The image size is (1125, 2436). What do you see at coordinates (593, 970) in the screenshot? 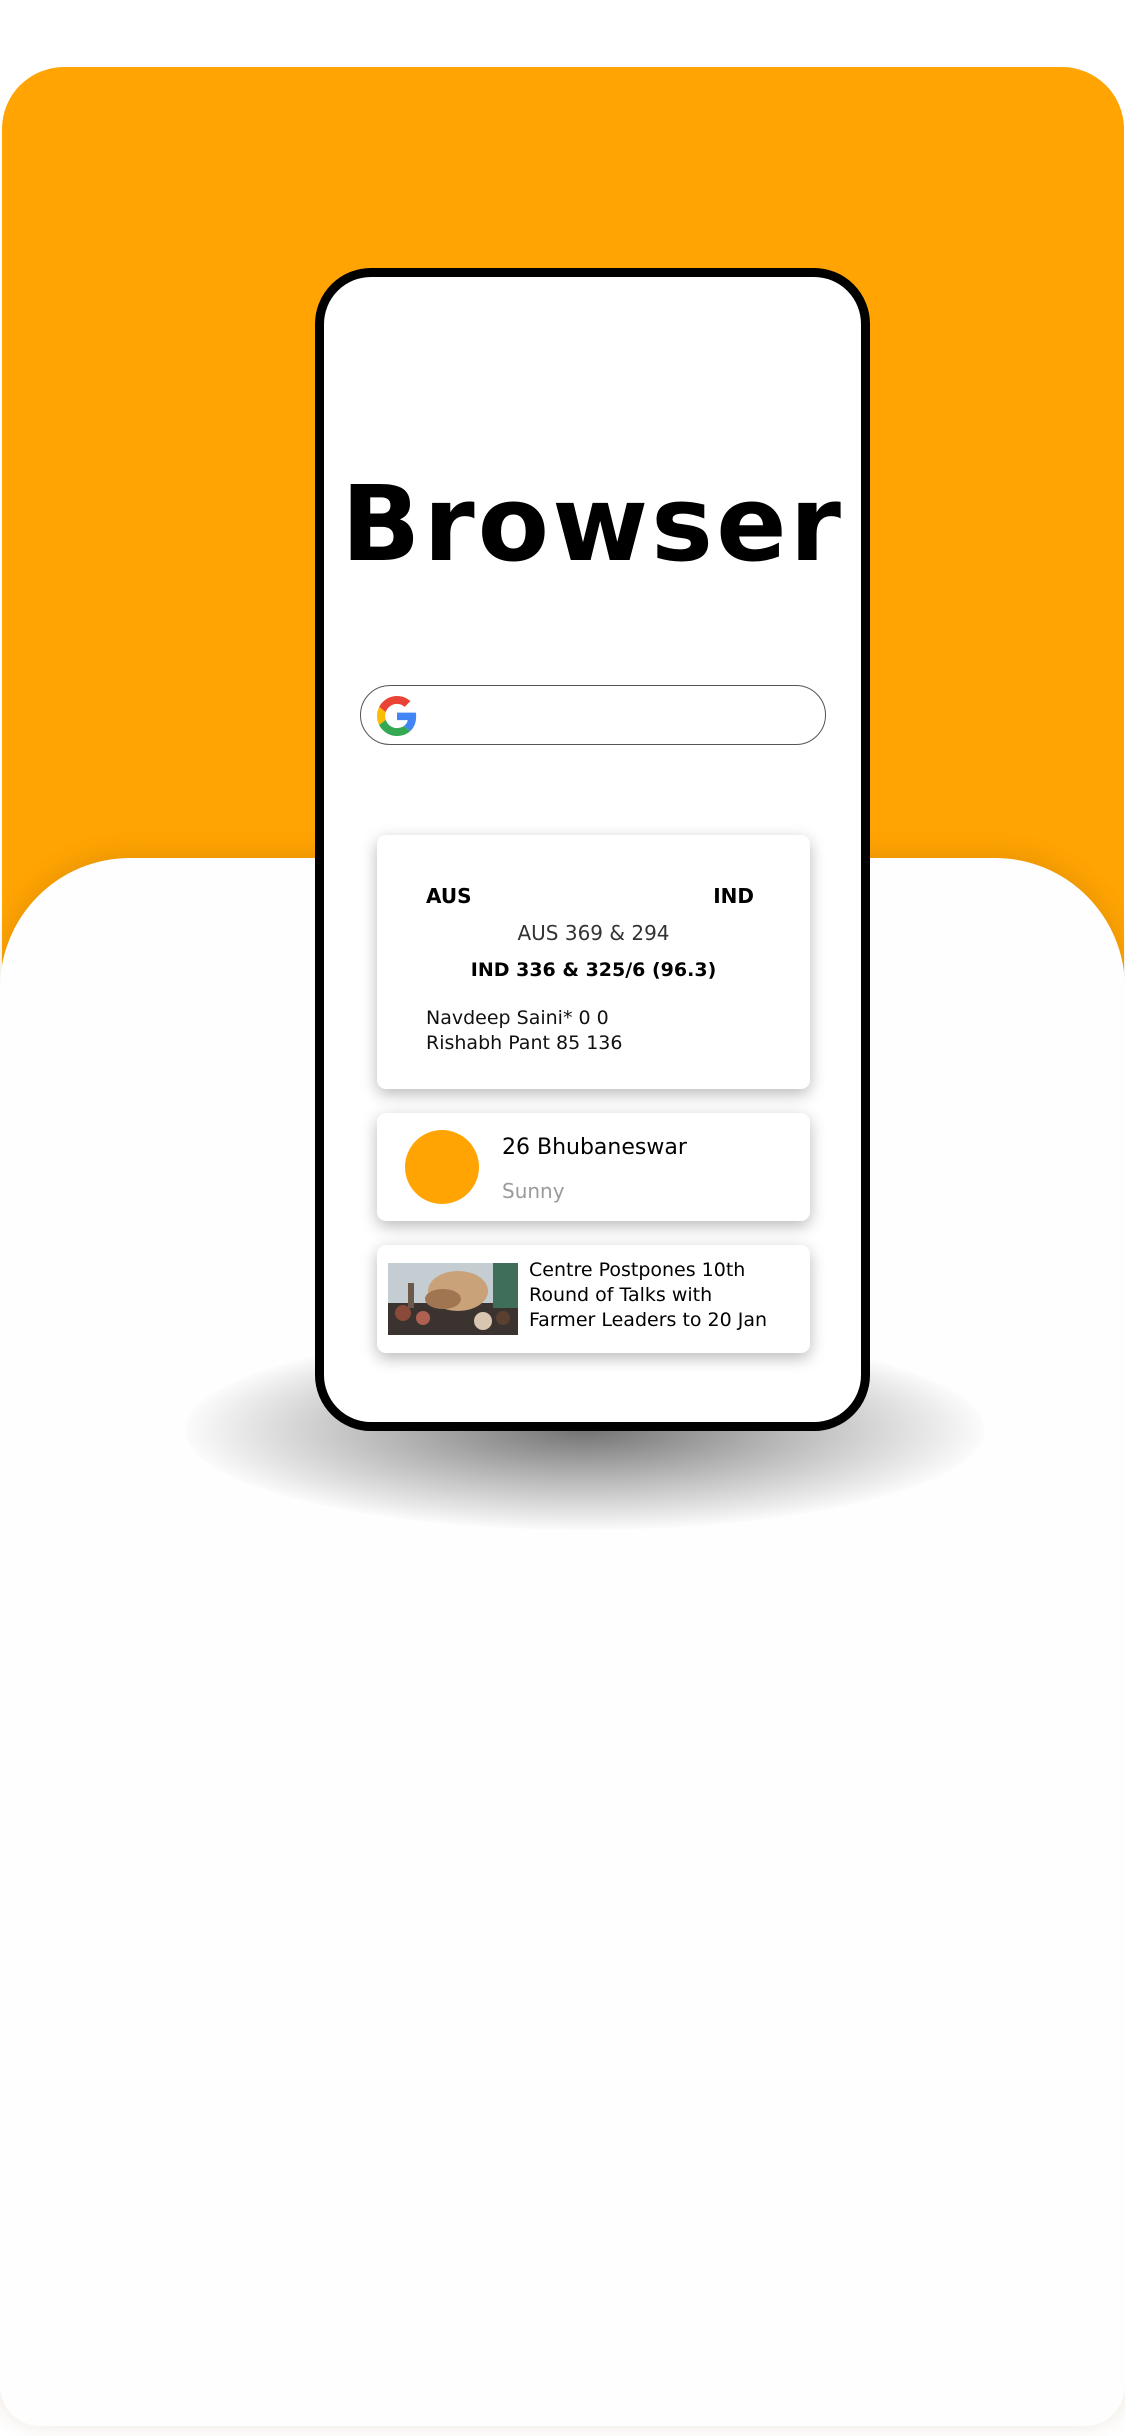
I see `ind-score: IND 336 & 325/6 (96.3)` at bounding box center [593, 970].